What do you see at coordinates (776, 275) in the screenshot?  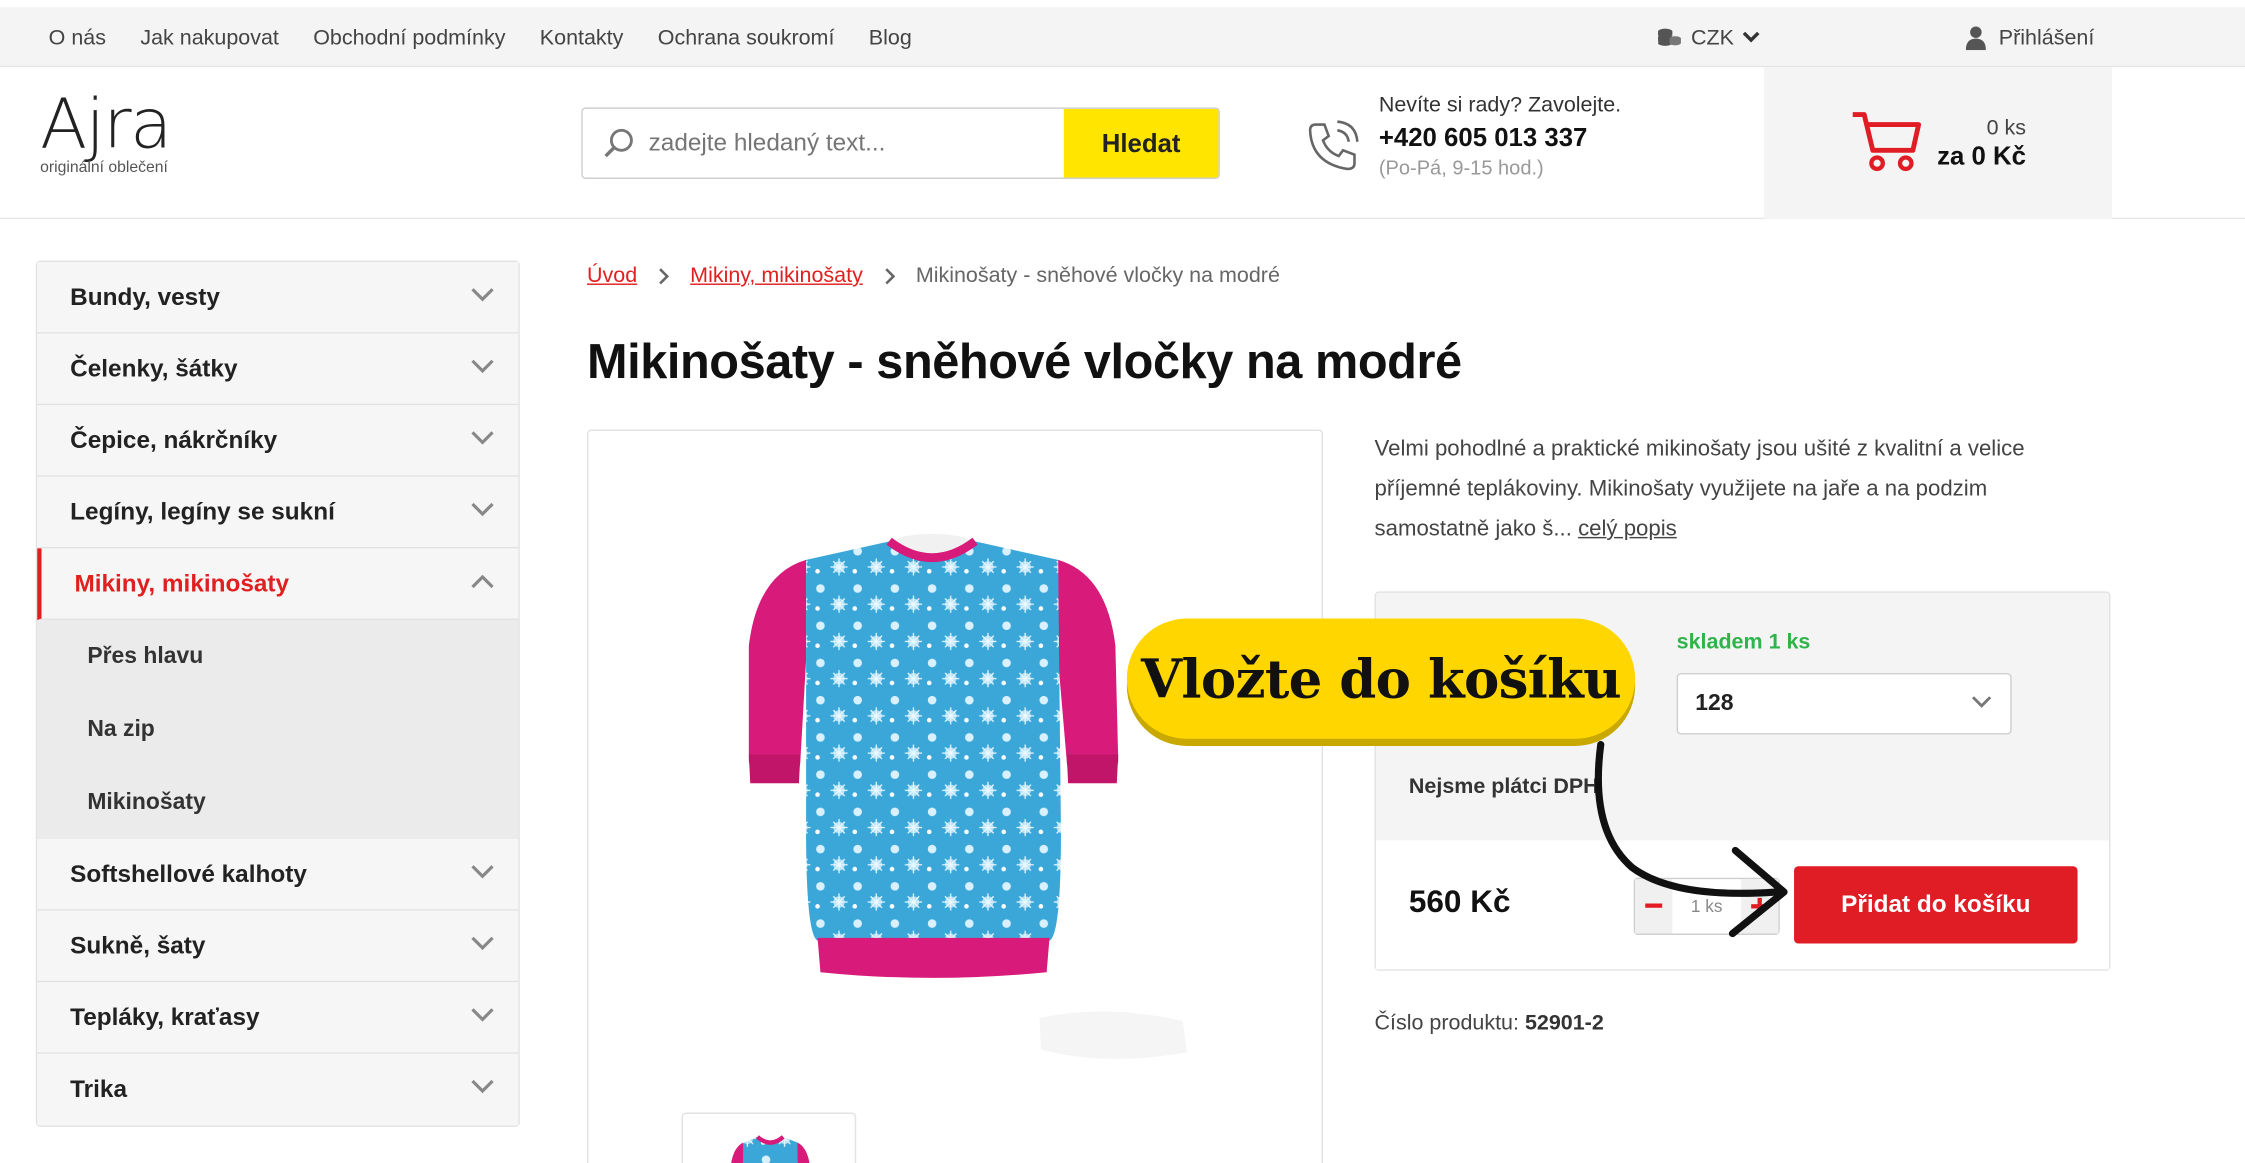 I see `breadcrumb-category: Mikiny, mikinošaty` at bounding box center [776, 275].